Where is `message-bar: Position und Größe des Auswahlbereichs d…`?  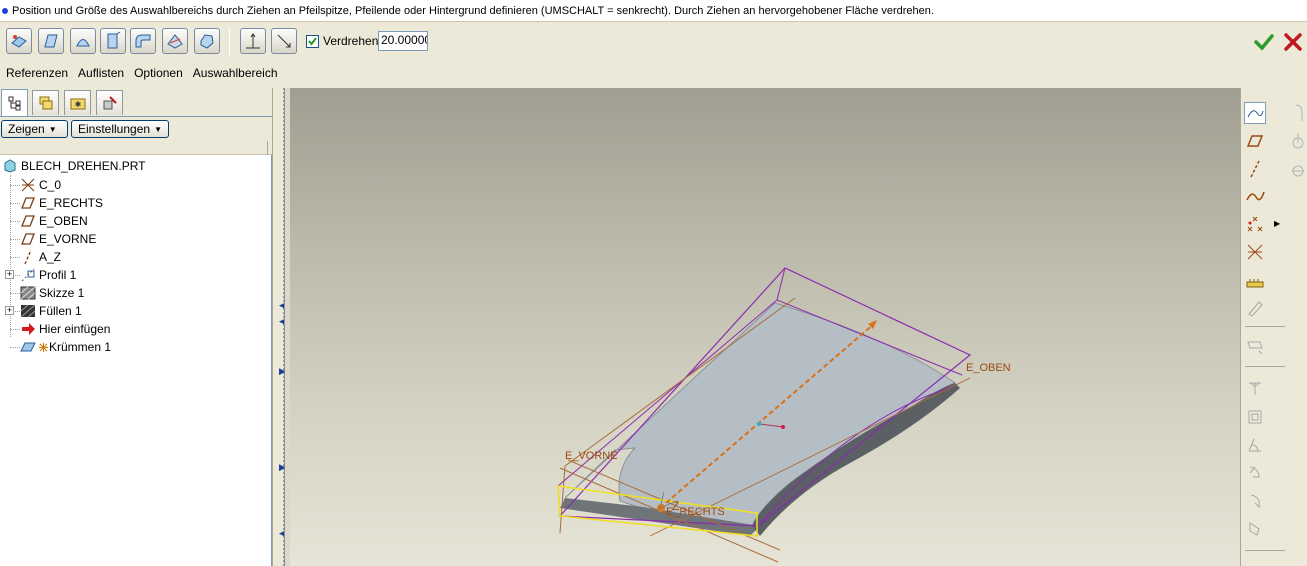 message-bar: Position und Größe des Auswahlbereichs d… is located at coordinates (653, 11).